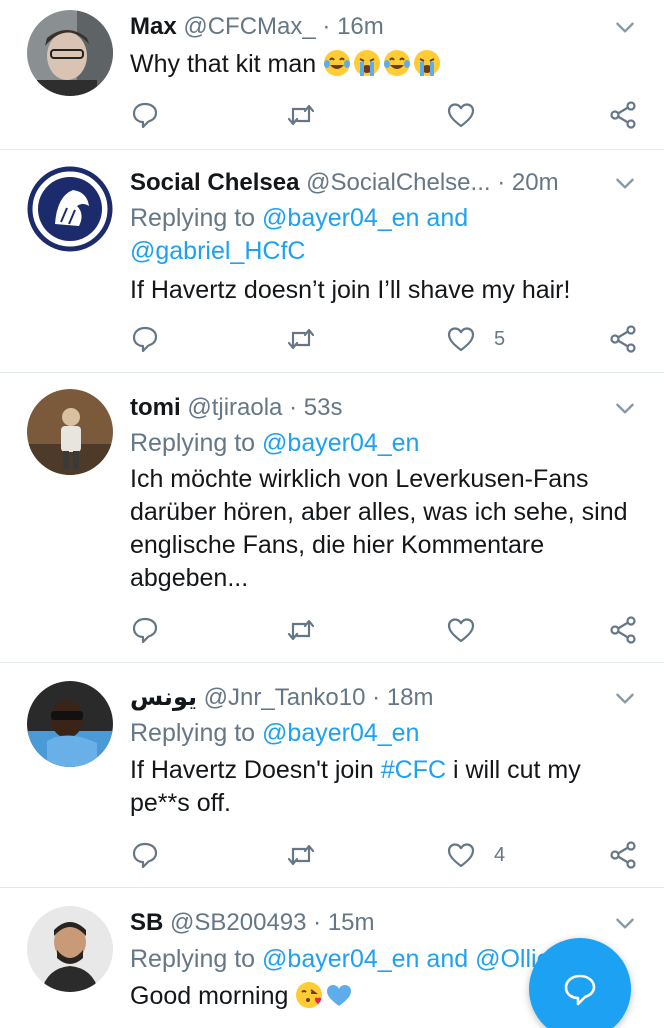 The height and width of the screenshot is (1028, 664). I want to click on hashtag-link: #CFC, so click(413, 770).